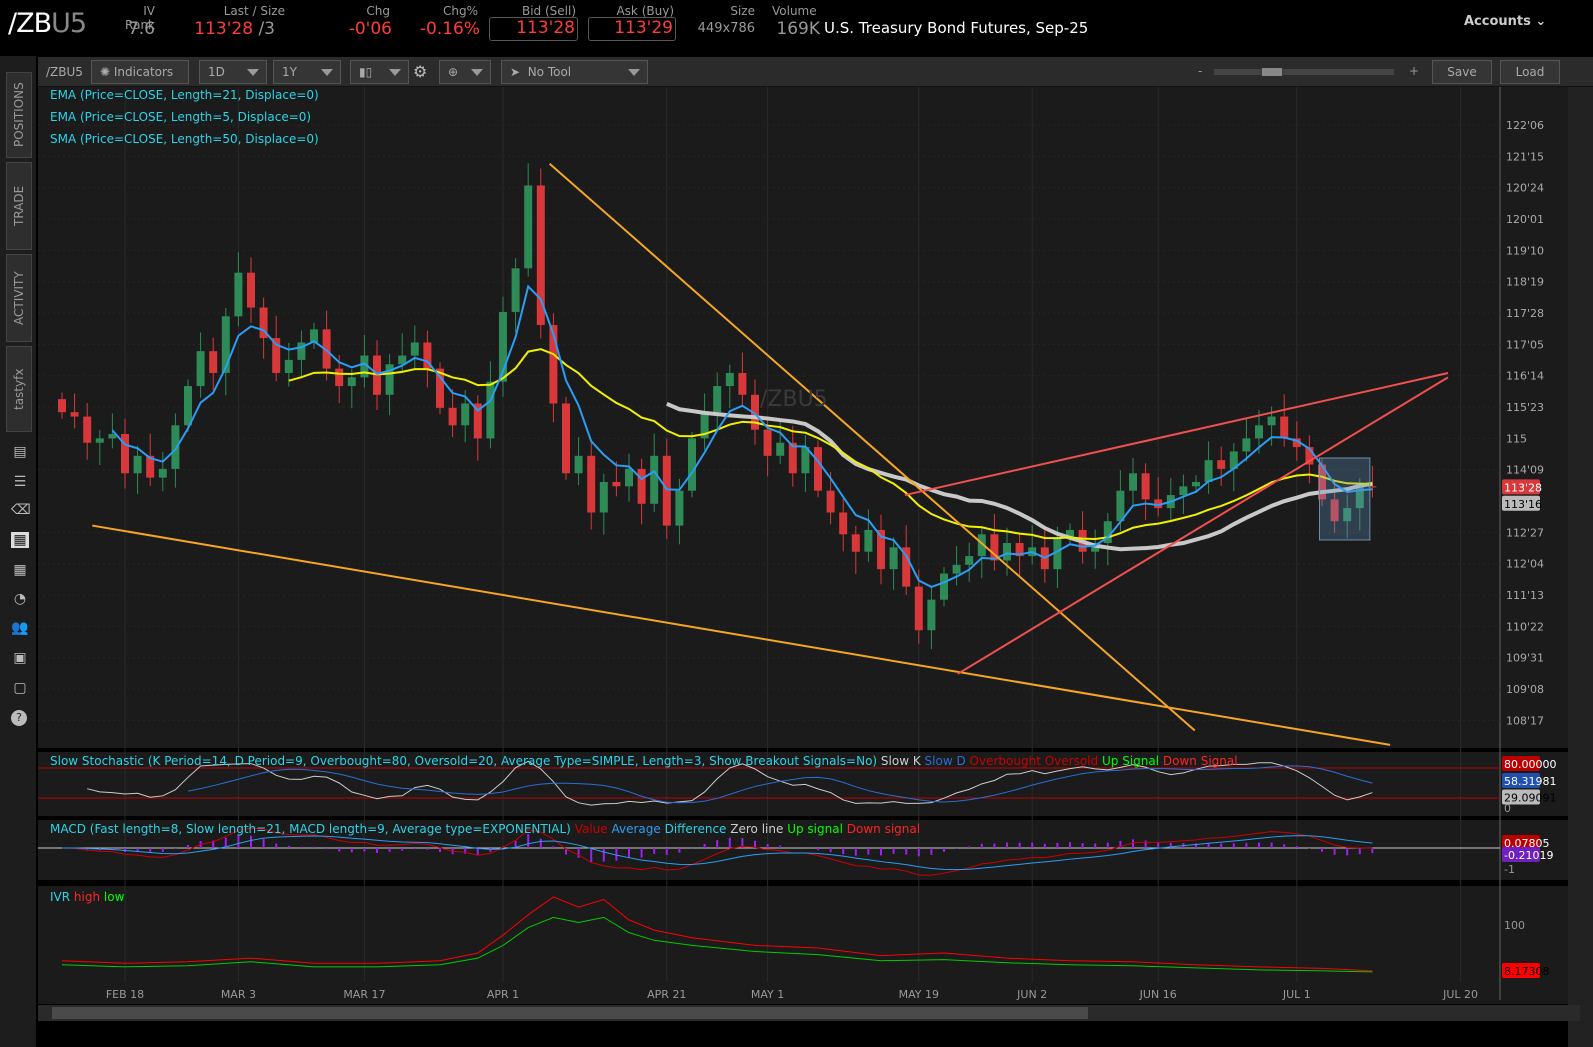 Image resolution: width=1593 pixels, height=1047 pixels. Describe the element at coordinates (141, 29) in the screenshot. I see `iv-rank-value: 7.6` at that location.